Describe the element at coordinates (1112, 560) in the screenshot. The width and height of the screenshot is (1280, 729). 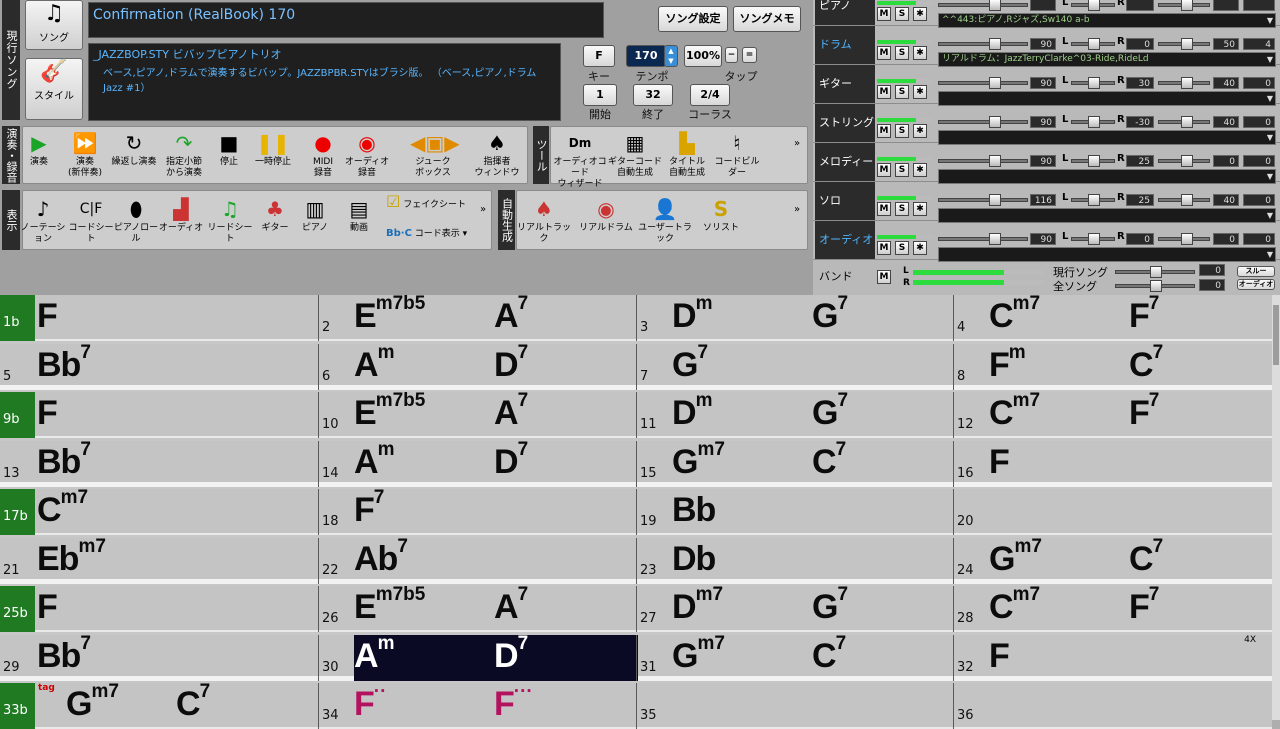
I see `bar-cell: 24 Gm7 C7` at that location.